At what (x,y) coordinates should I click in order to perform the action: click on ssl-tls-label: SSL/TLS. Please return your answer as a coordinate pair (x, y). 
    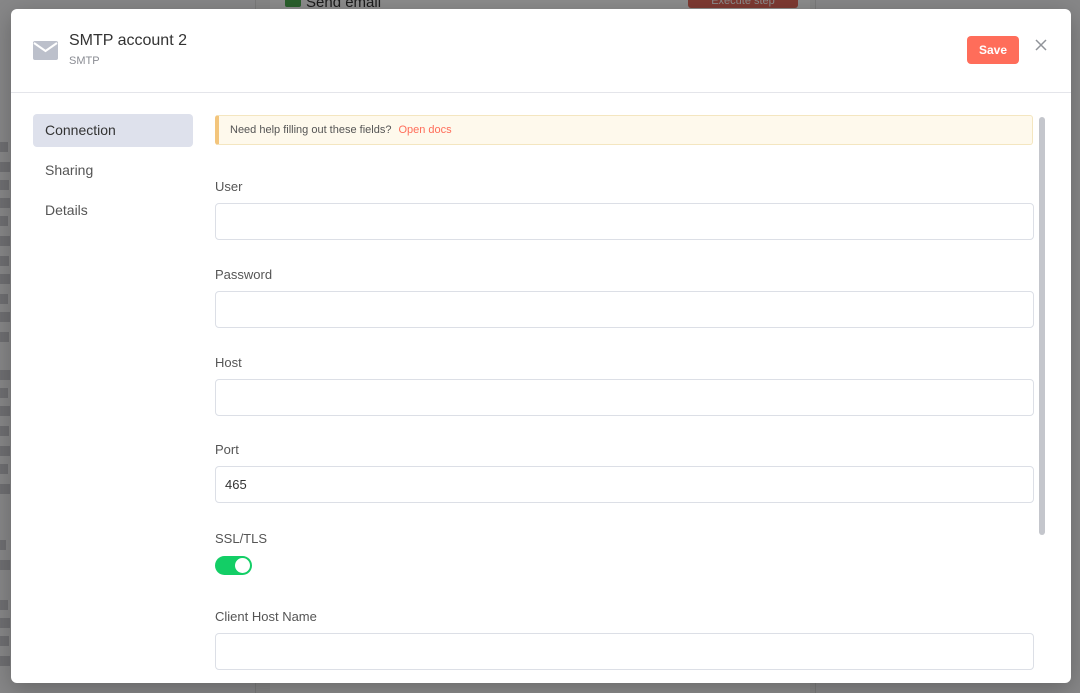
    Looking at the image, I should click on (241, 538).